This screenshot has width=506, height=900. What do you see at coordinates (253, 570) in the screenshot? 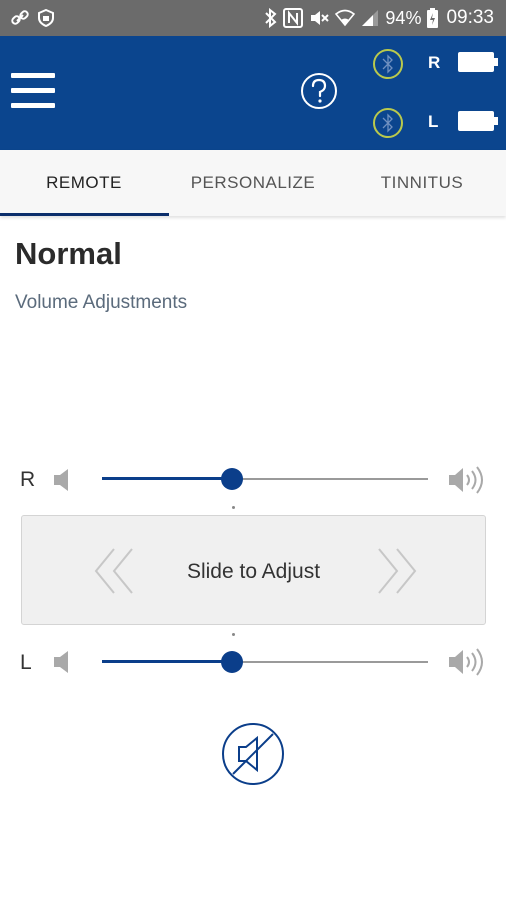
I see `slide-to-adjust-panel: Slide to Adjust` at bounding box center [253, 570].